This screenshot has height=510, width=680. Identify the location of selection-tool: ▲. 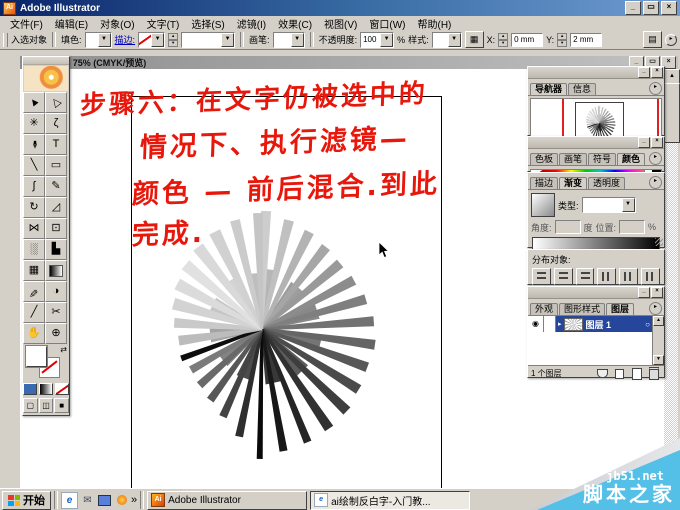
(34, 102).